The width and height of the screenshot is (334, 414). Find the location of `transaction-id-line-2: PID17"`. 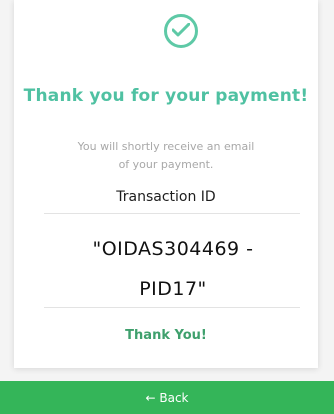

transaction-id-line-2: PID17" is located at coordinates (173, 289).